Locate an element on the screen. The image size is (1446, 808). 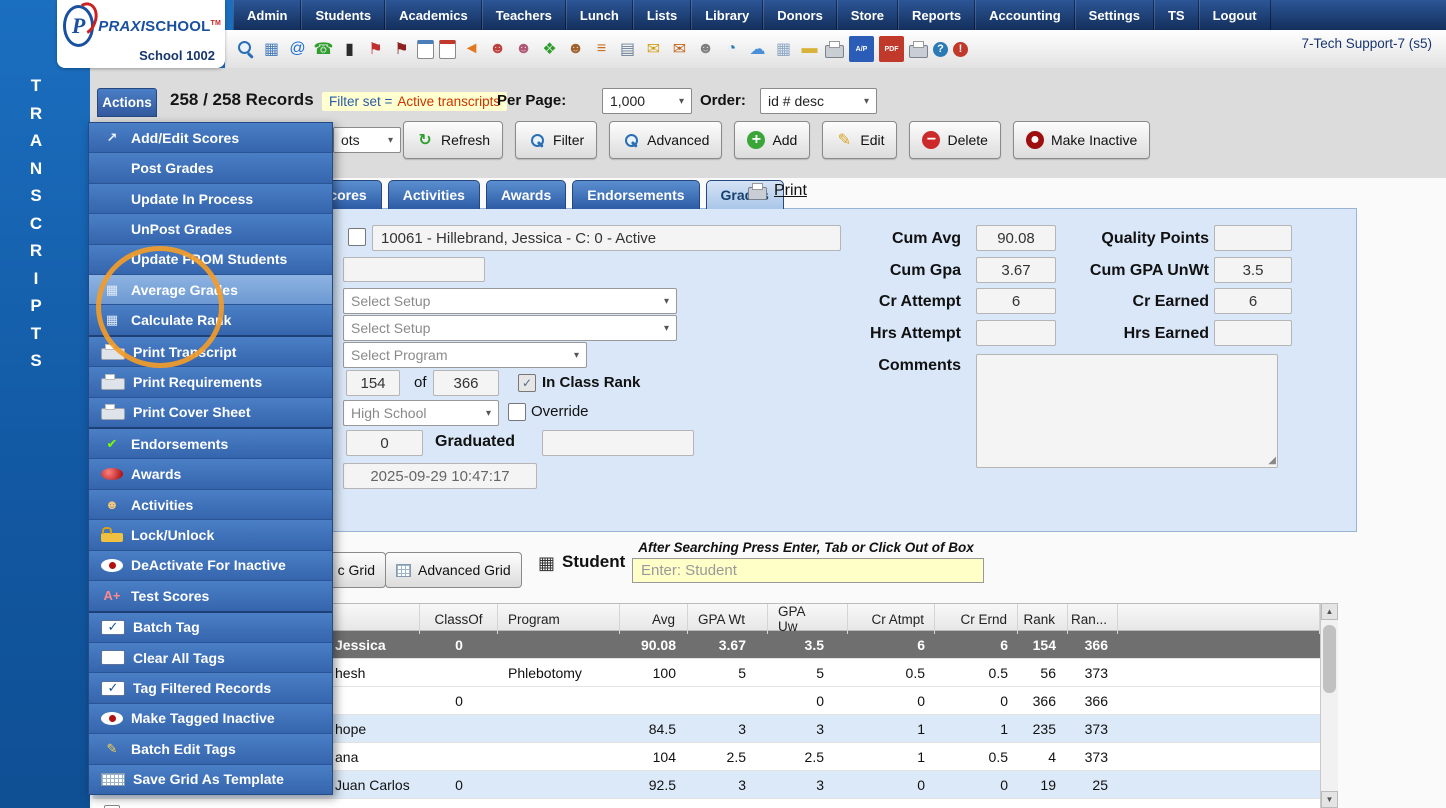
menu-item-print-cover-sheet: Print Cover Sheet is located at coordinates (210, 413).